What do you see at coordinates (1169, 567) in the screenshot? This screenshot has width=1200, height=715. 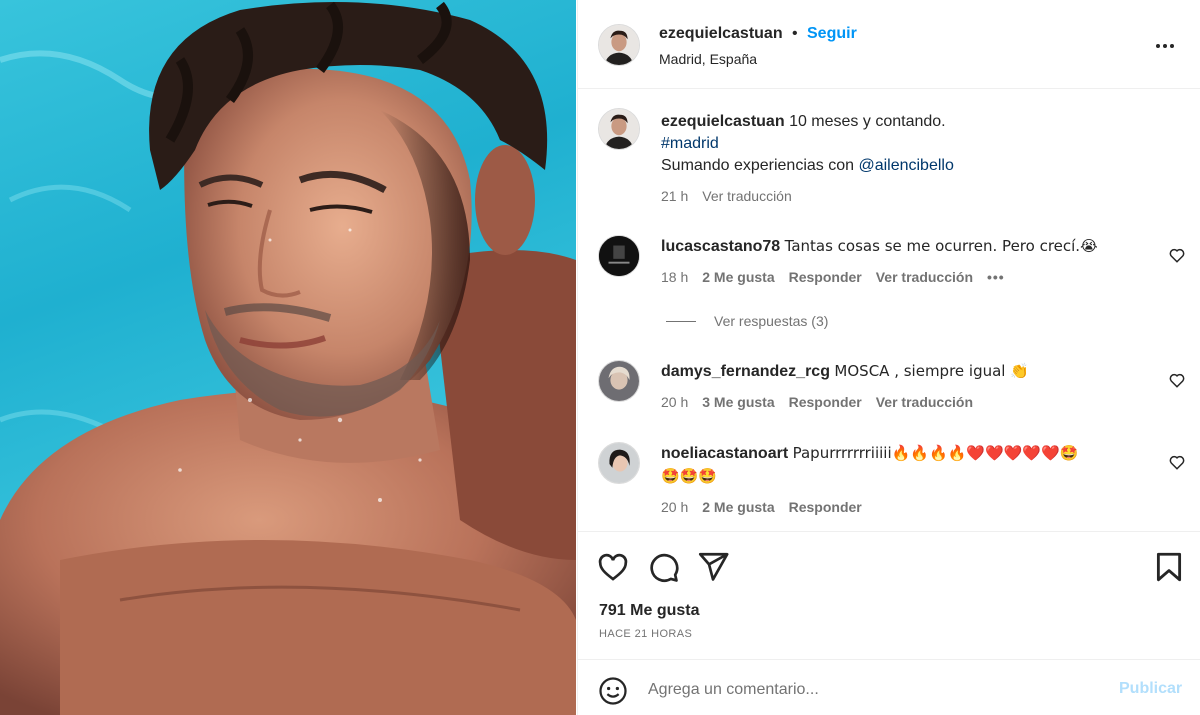 I see `save-bookmark-icon` at bounding box center [1169, 567].